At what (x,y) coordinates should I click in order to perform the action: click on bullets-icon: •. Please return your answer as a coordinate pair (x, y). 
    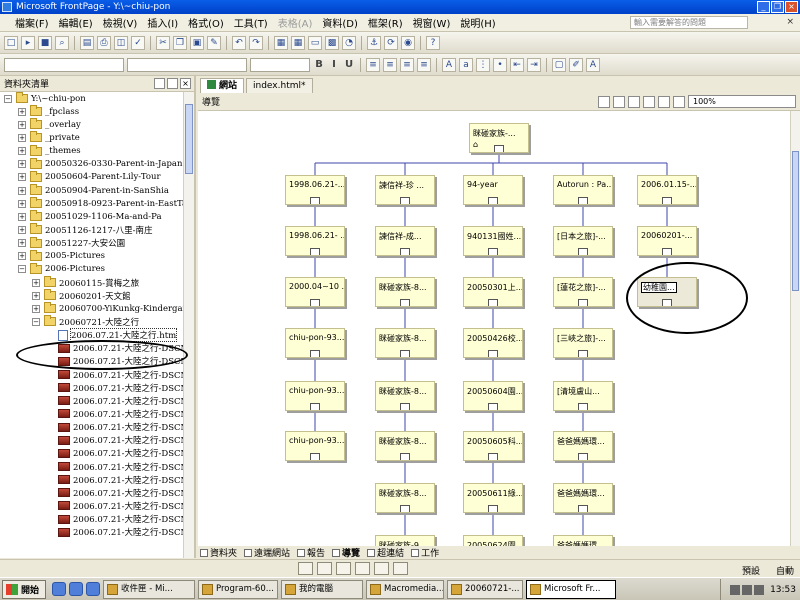
    Looking at the image, I should click on (500, 64).